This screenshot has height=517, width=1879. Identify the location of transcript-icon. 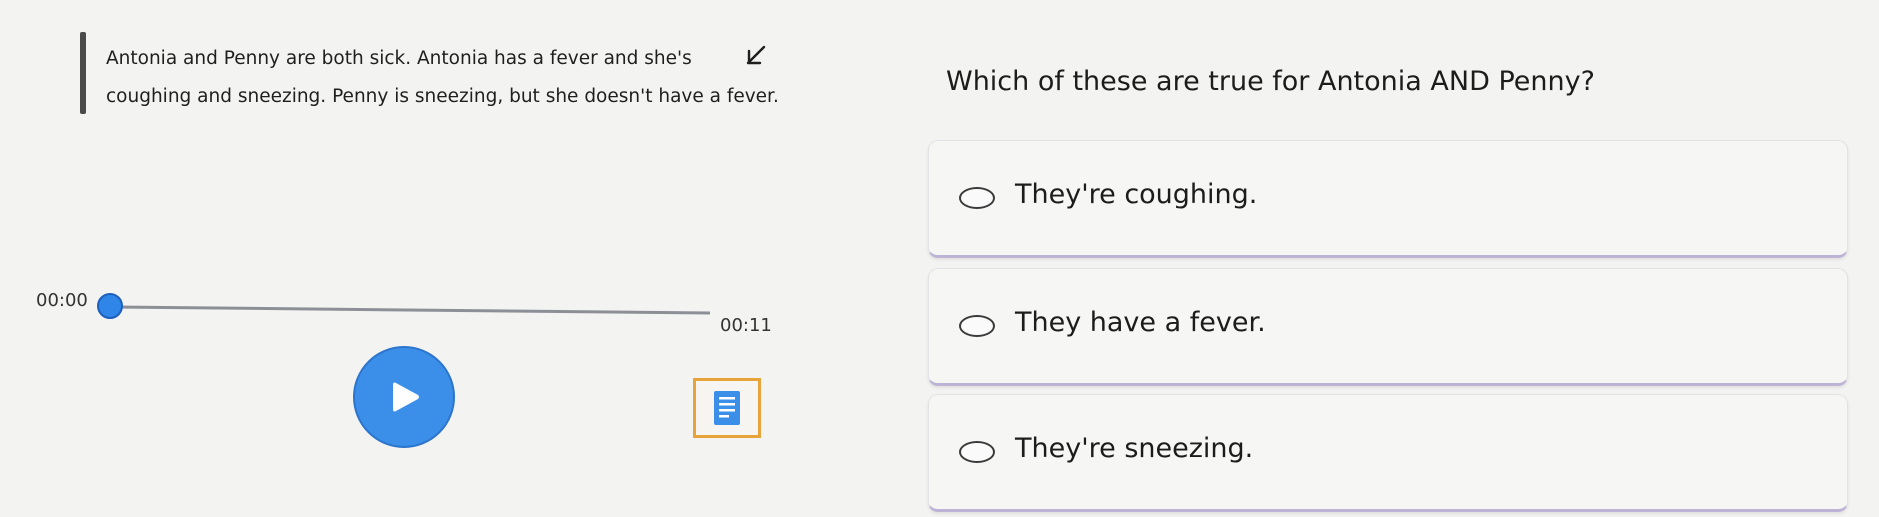
(727, 408).